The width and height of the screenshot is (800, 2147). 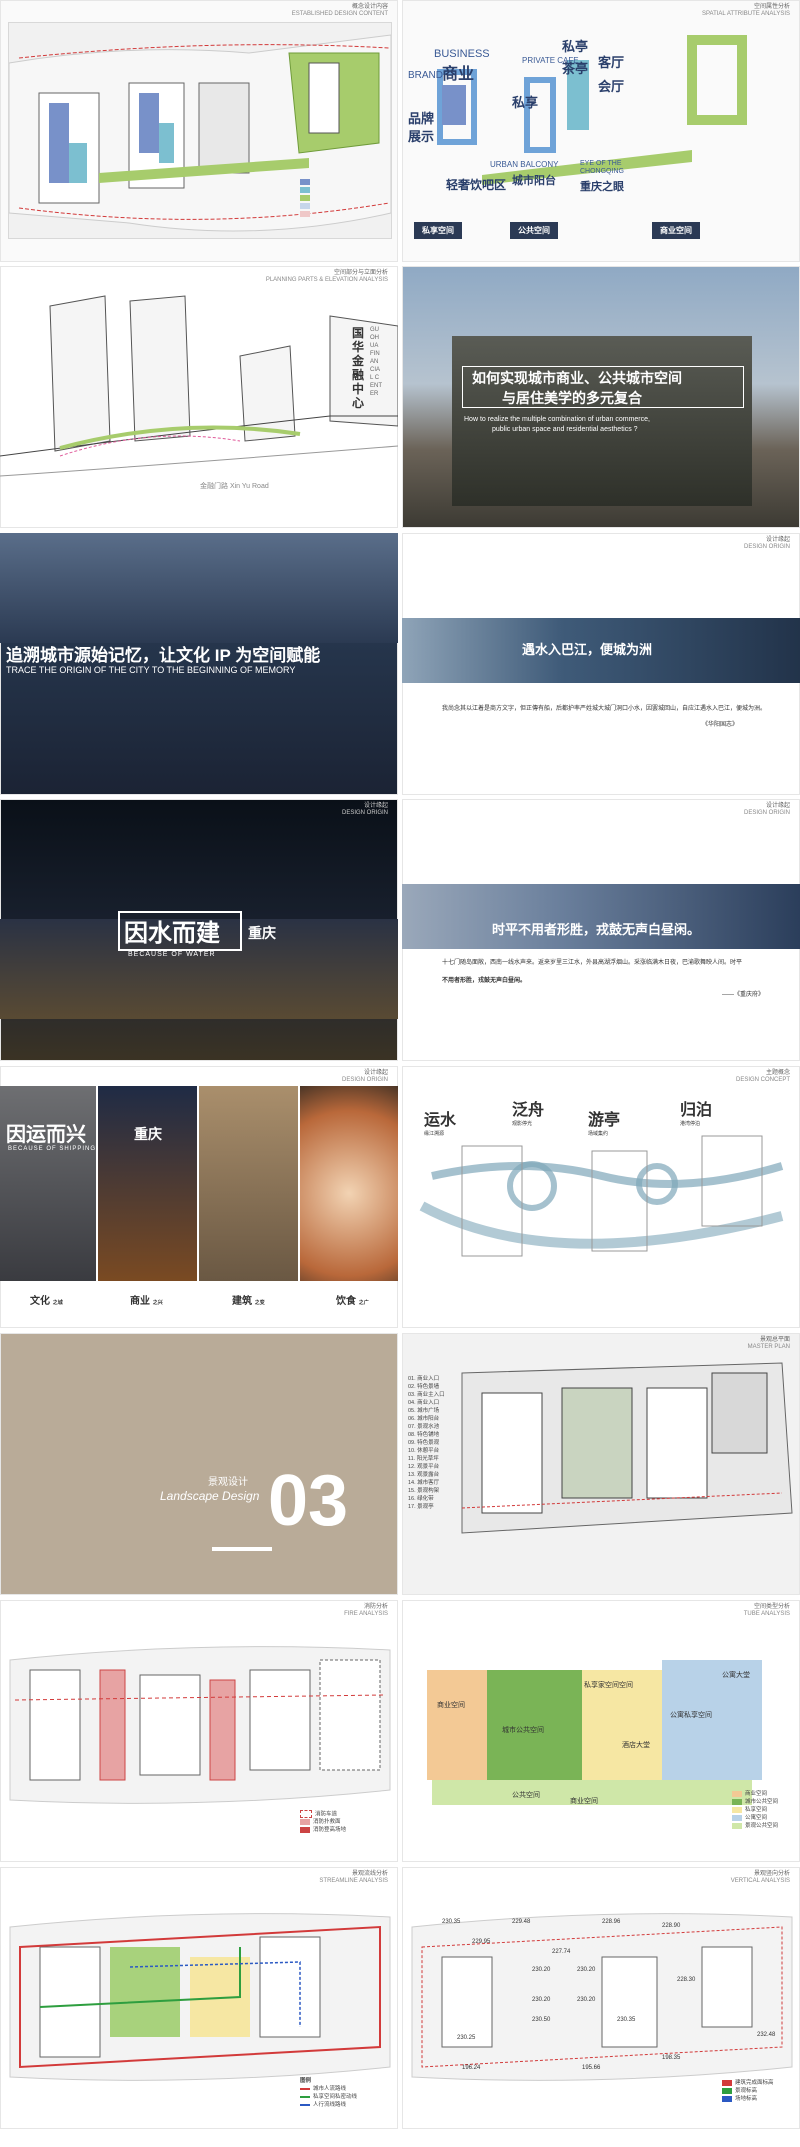 I want to click on label-business-en: BUSINESS, so click(x=462, y=54).